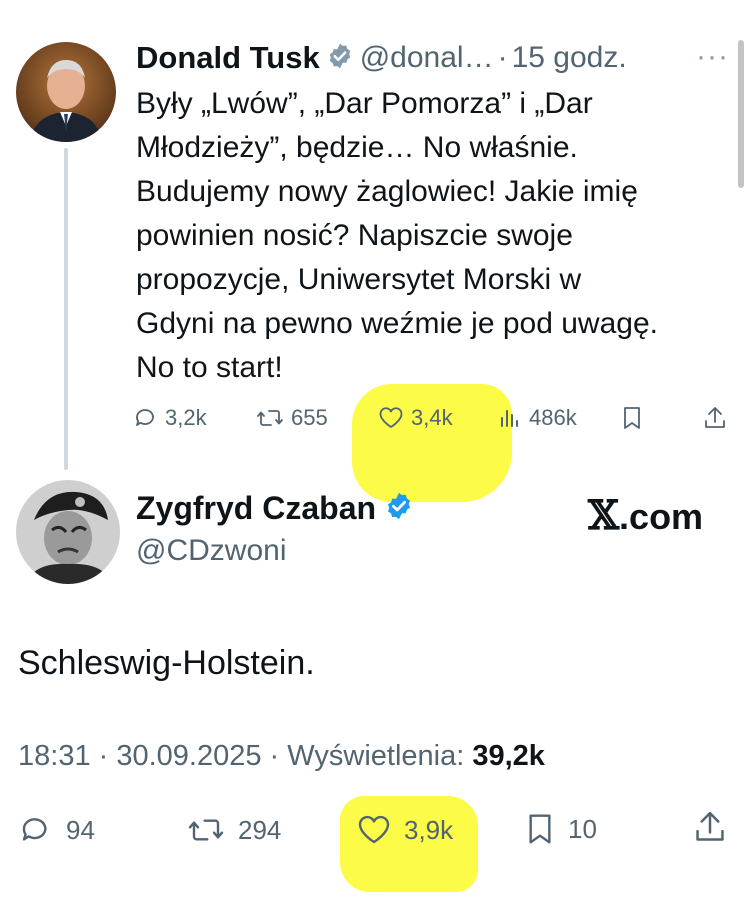  I want to click on czaban-avatar, so click(68, 532).